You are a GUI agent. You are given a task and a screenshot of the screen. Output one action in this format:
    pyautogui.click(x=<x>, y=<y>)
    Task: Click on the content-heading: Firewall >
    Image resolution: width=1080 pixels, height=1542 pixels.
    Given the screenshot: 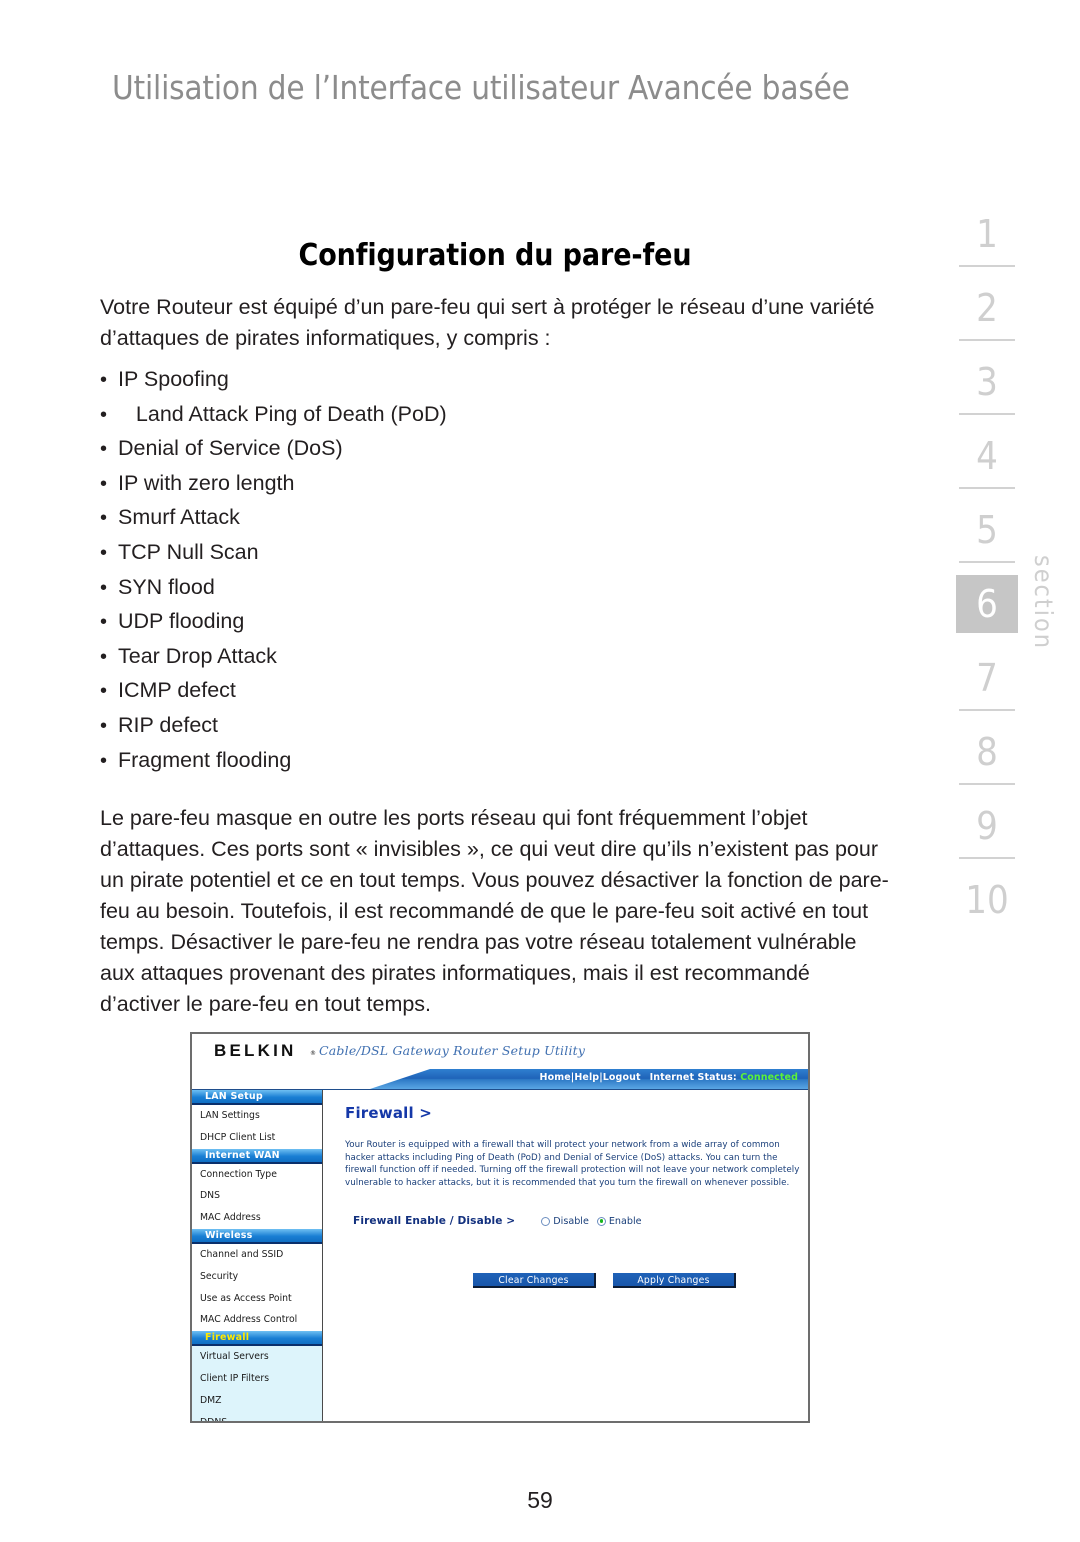 What is the action you would take?
    pyautogui.click(x=388, y=1113)
    